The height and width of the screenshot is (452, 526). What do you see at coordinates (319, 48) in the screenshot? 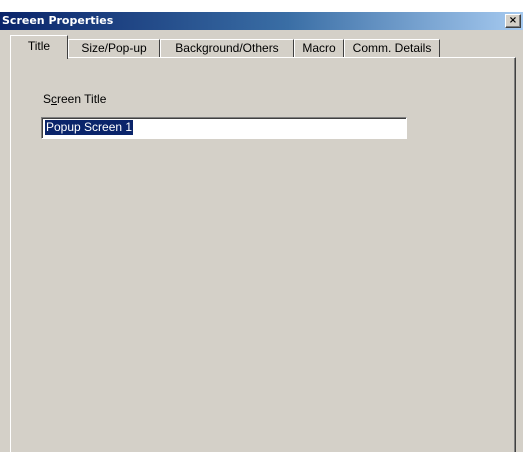
I see `tab-macro: Macro` at bounding box center [319, 48].